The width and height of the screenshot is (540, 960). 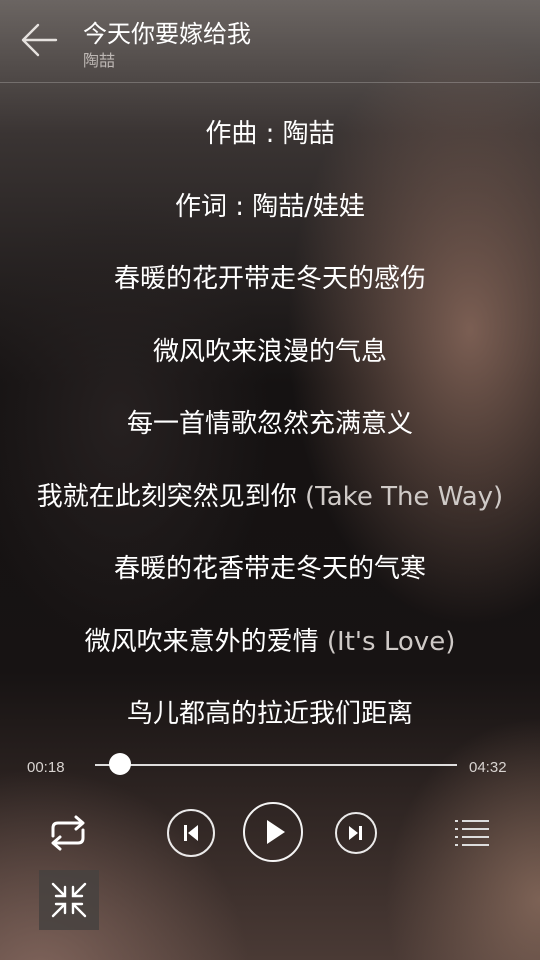 I want to click on lyric-line: 春暖的花开带走冬天的感伤, so click(x=269, y=279).